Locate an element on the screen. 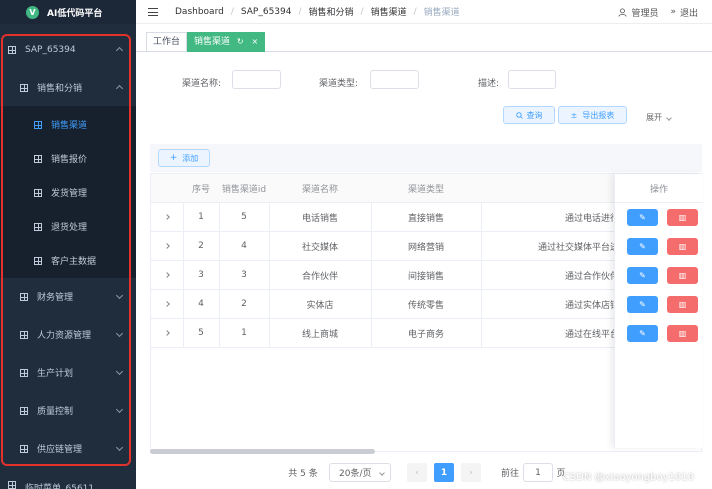  header-actions: 操作 is located at coordinates (659, 188).